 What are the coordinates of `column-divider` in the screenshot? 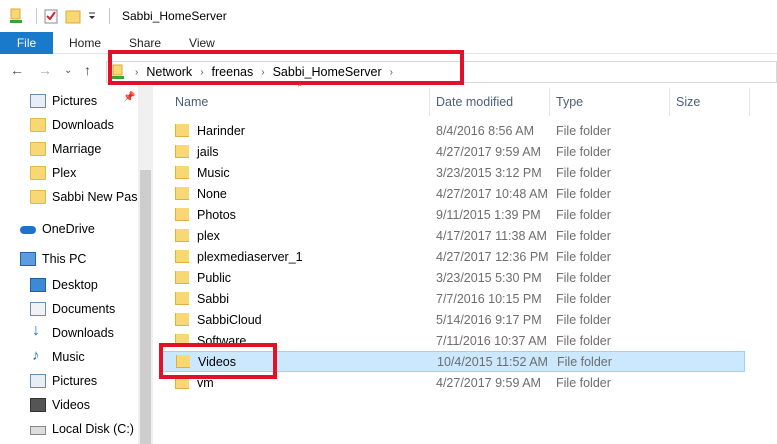 It's located at (749, 102).